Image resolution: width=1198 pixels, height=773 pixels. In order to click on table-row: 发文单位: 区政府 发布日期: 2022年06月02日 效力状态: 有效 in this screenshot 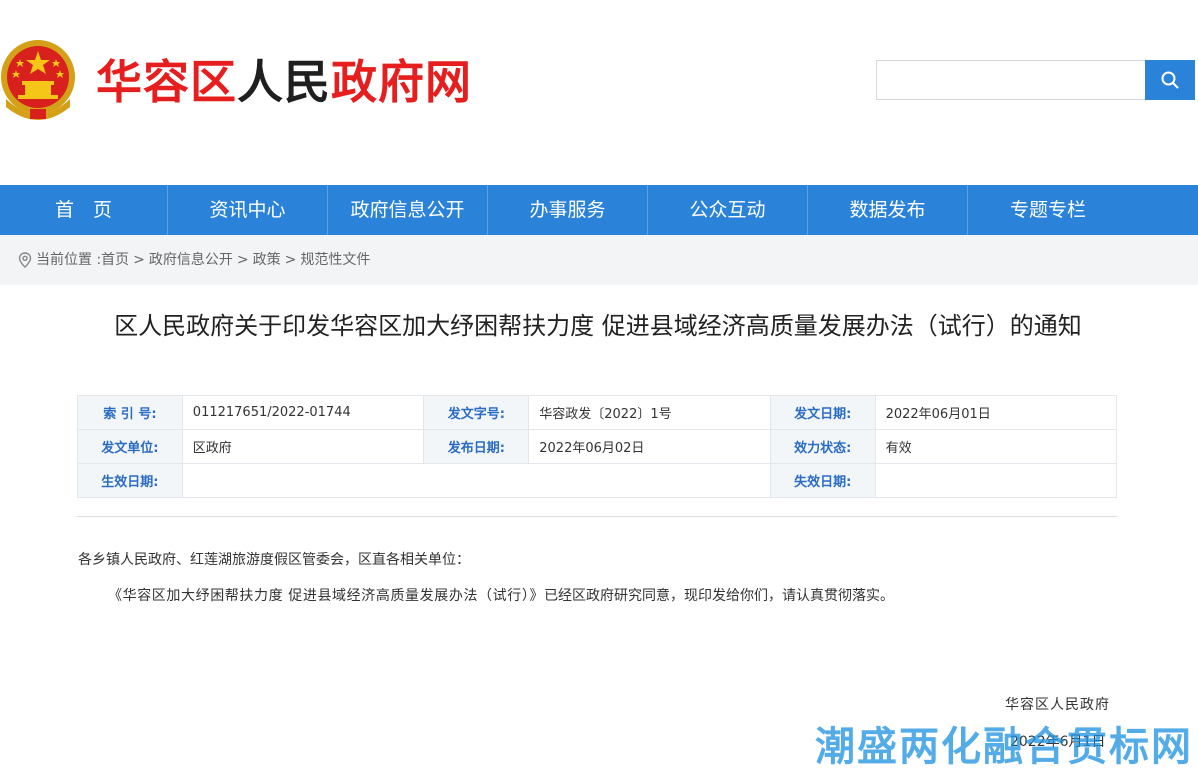, I will do `click(597, 446)`.